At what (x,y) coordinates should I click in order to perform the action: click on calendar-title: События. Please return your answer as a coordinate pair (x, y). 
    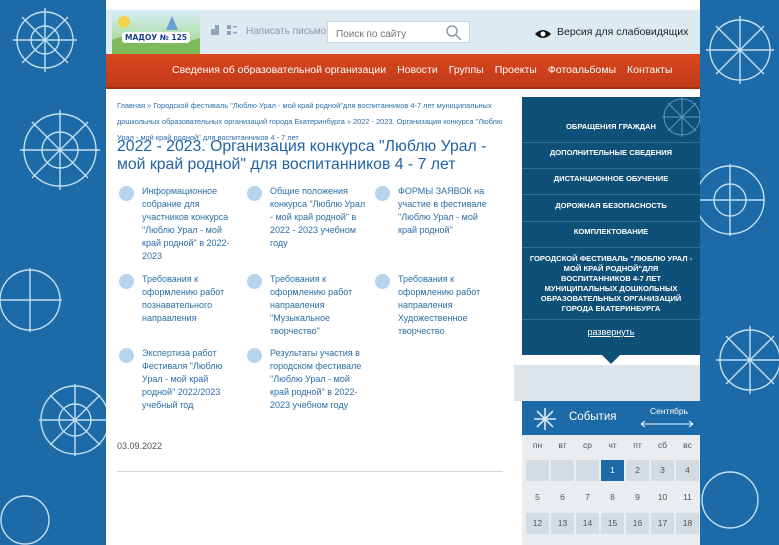
    Looking at the image, I should click on (593, 417).